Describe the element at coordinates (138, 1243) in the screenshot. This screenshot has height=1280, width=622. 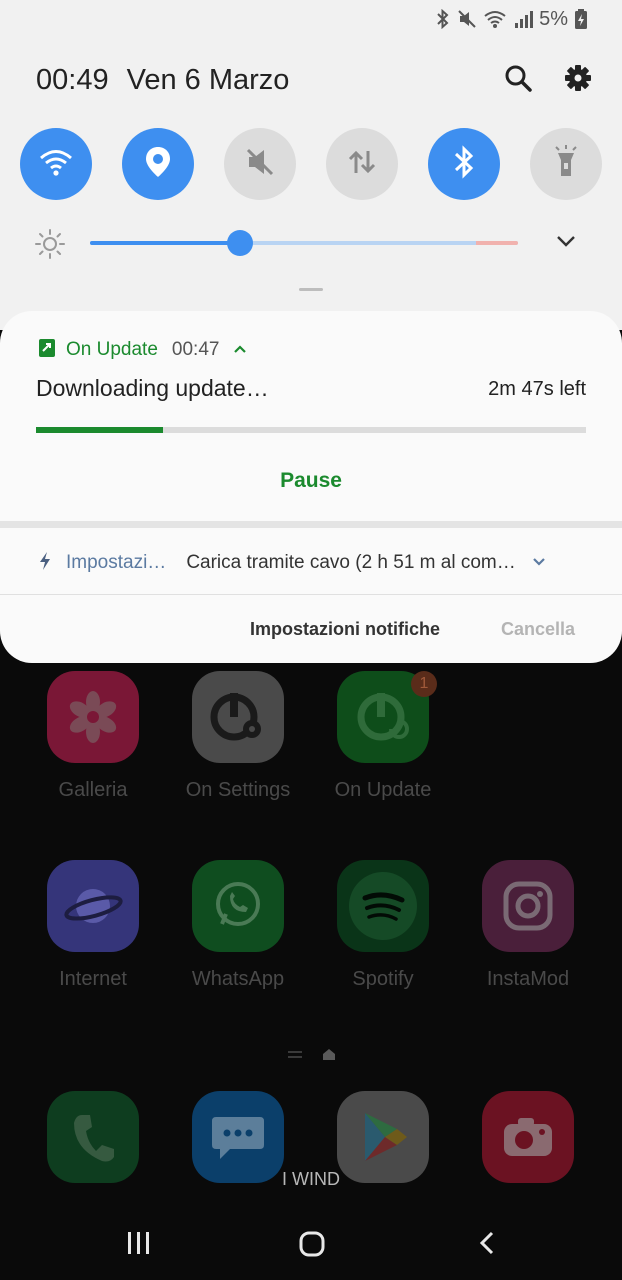
I see `recents-icon` at that location.